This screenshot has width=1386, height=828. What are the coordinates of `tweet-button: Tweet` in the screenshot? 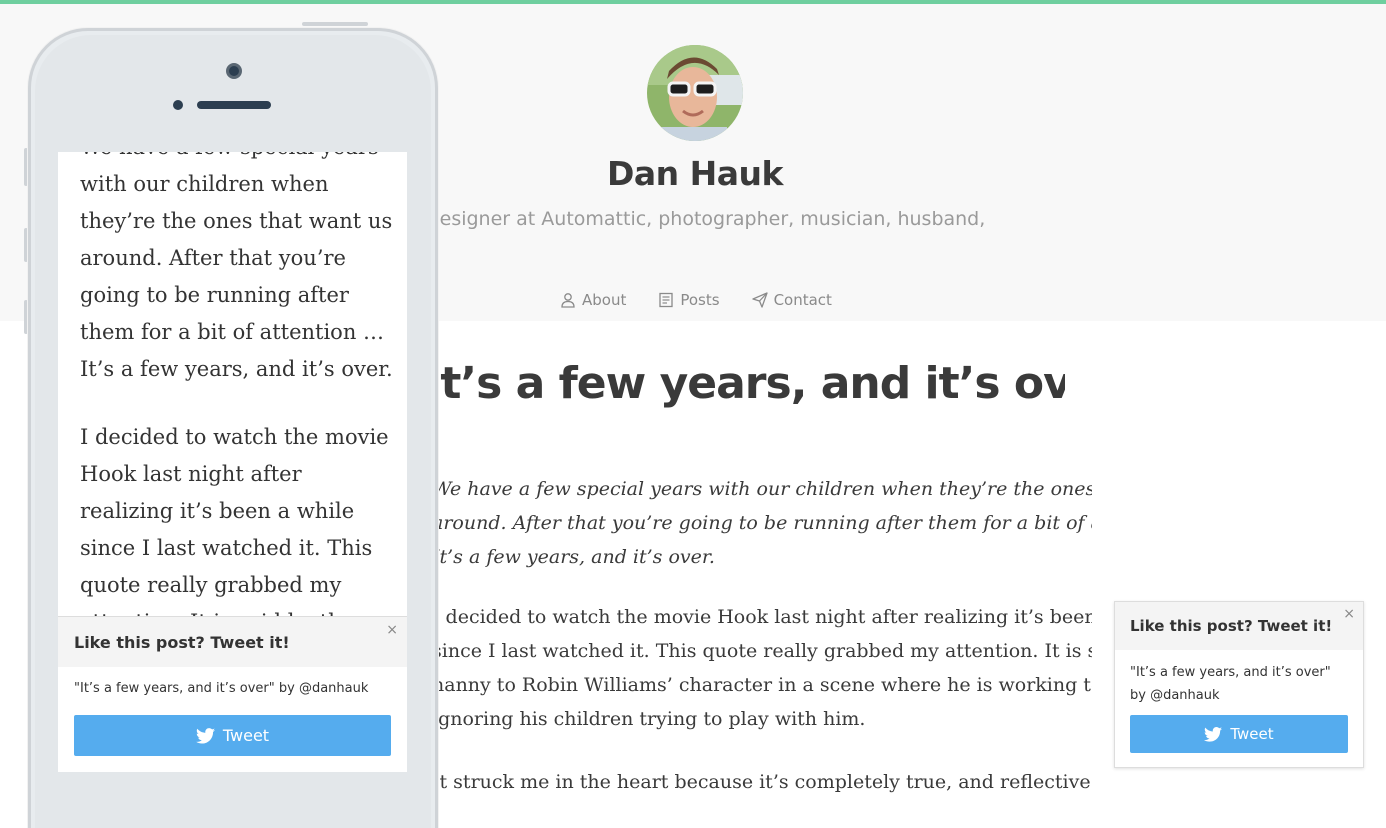 It's located at (1239, 734).